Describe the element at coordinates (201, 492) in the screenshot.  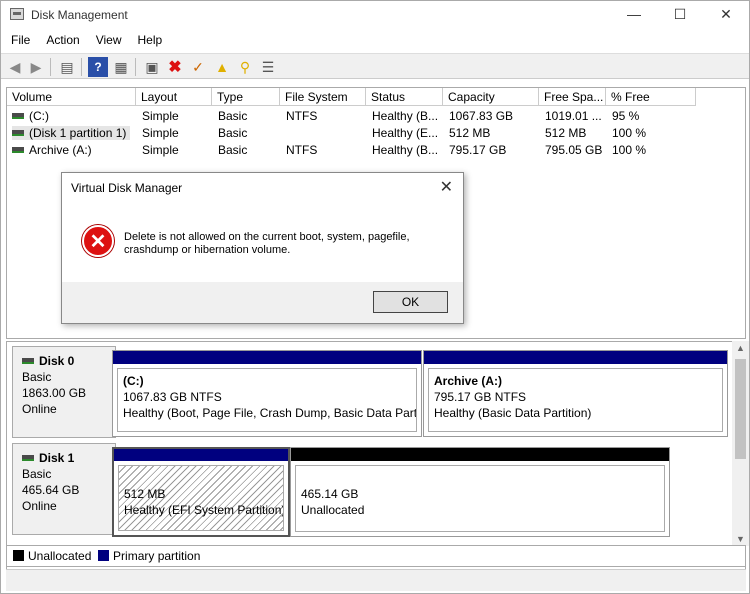
I see `partition-efi: 512 MB Healthy (EFI System Partition)` at that location.